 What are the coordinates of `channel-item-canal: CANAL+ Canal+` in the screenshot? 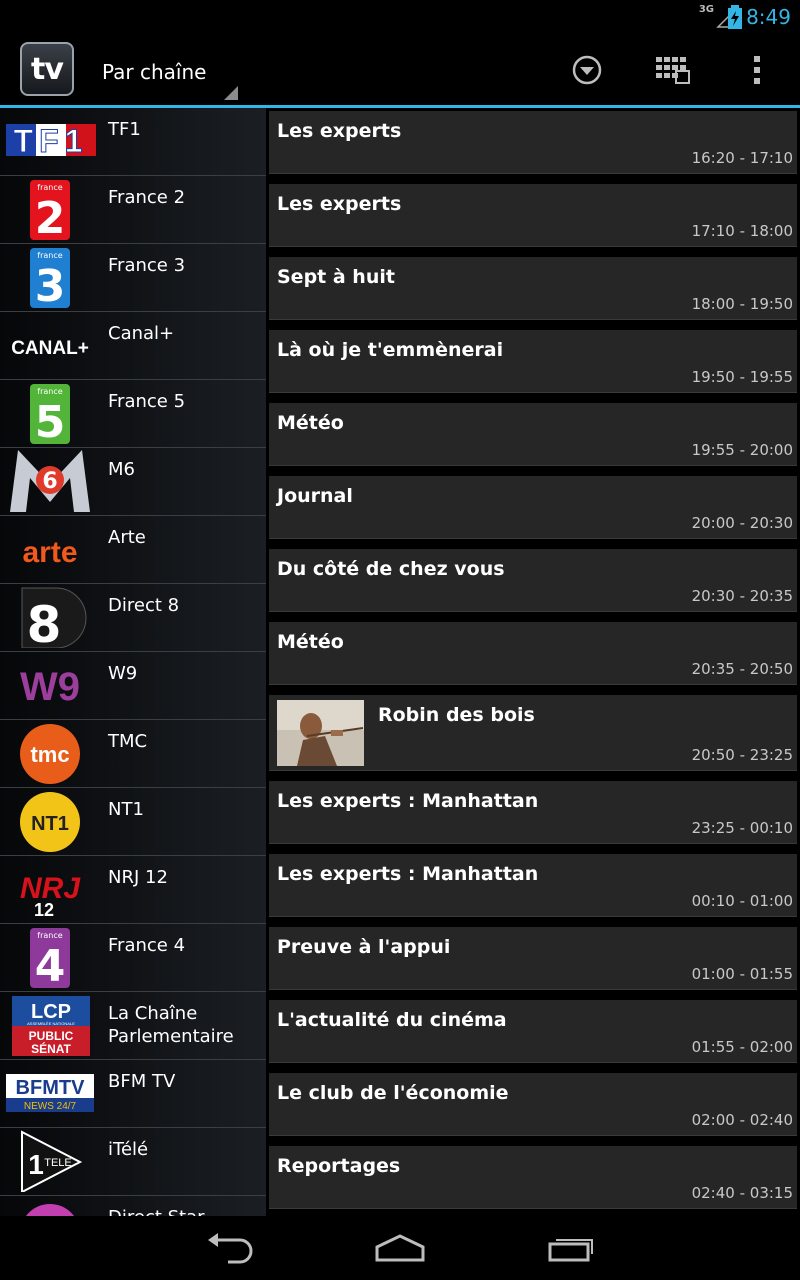 It's located at (133, 346).